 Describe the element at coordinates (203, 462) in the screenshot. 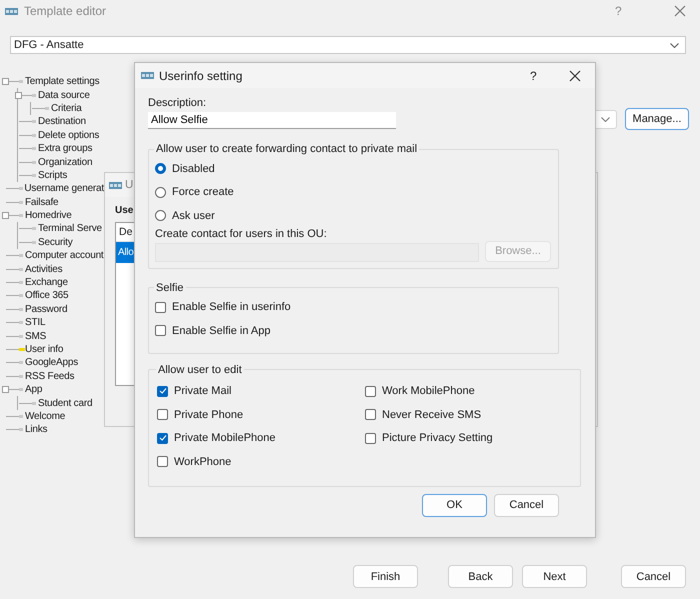

I see `checkbox-label: WorkPhone` at that location.